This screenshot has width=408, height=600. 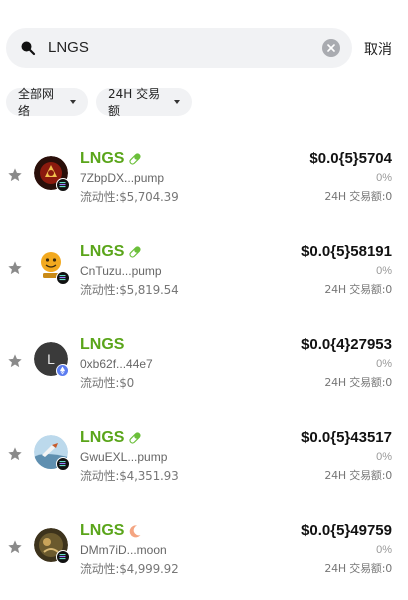 What do you see at coordinates (134, 102) in the screenshot?
I see `volume-sort-label: 24H 交易额` at bounding box center [134, 102].